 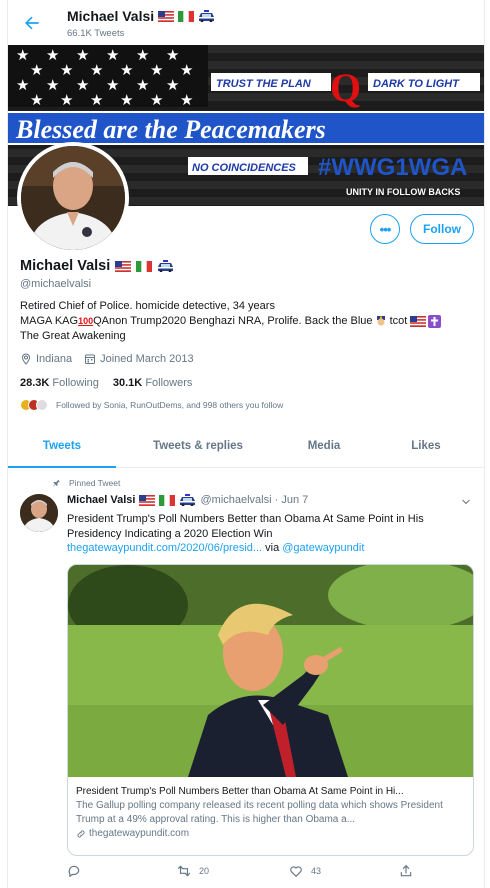 What do you see at coordinates (324, 447) in the screenshot?
I see `tab-media: Media` at bounding box center [324, 447].